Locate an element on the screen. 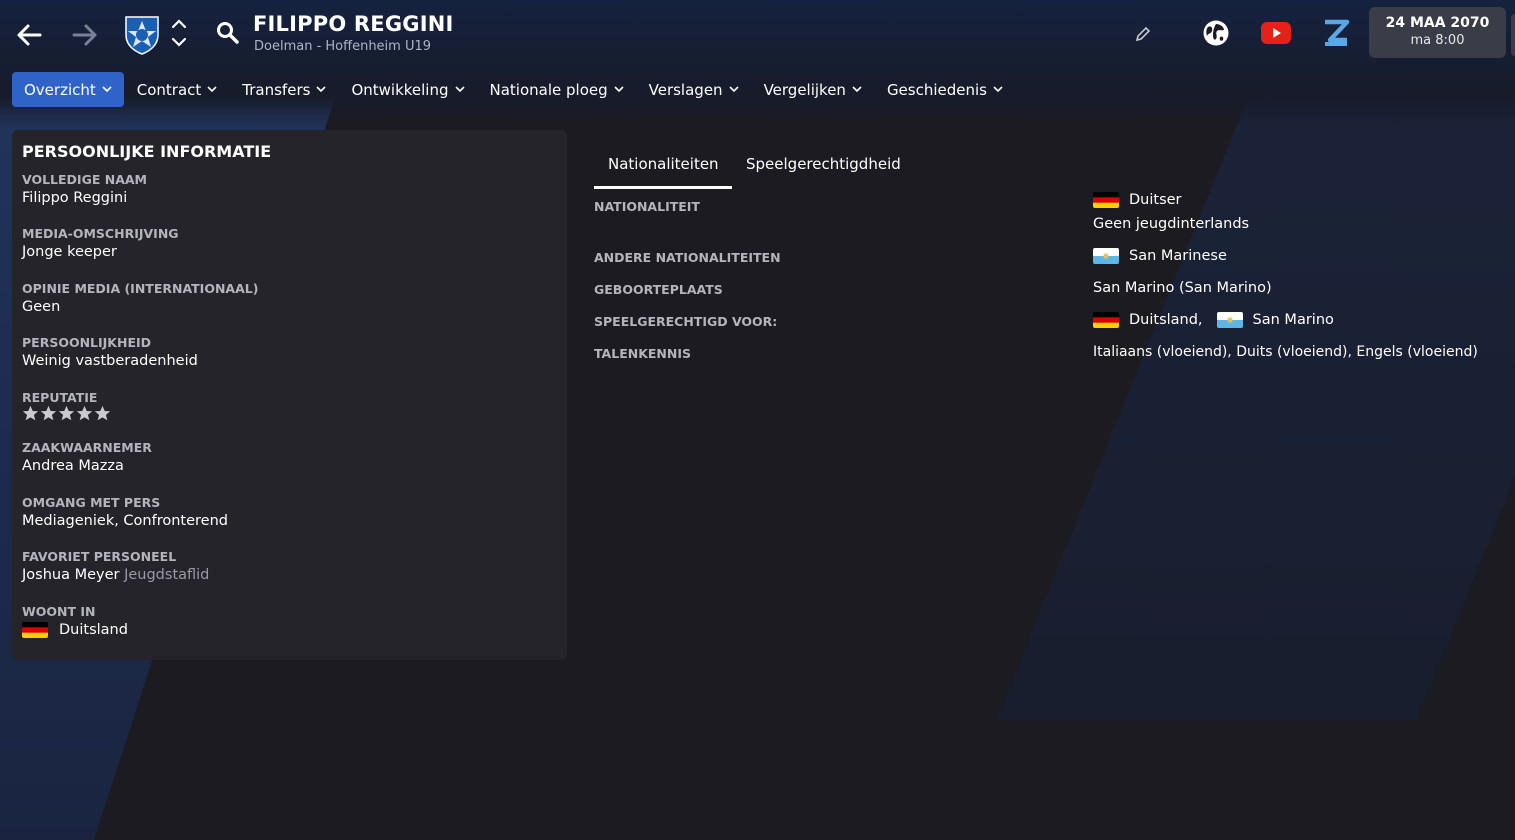 Image resolution: width=1515 pixels, height=840 pixels. panel-title: PERSOONLIJKE INFORMATIE is located at coordinates (147, 151).